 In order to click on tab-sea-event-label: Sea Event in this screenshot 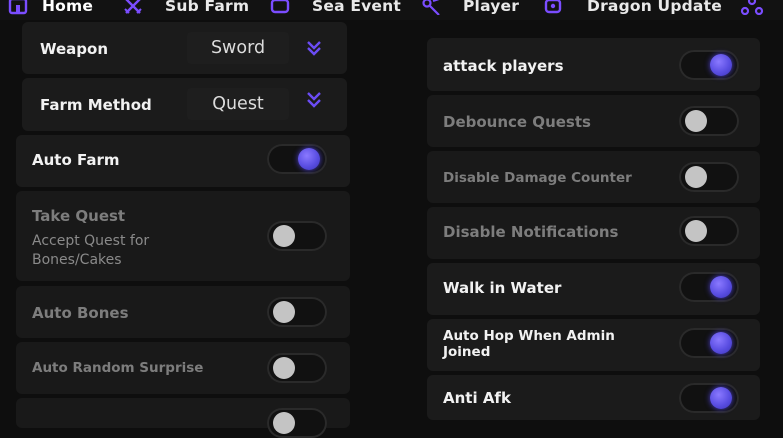, I will do `click(356, 7)`.